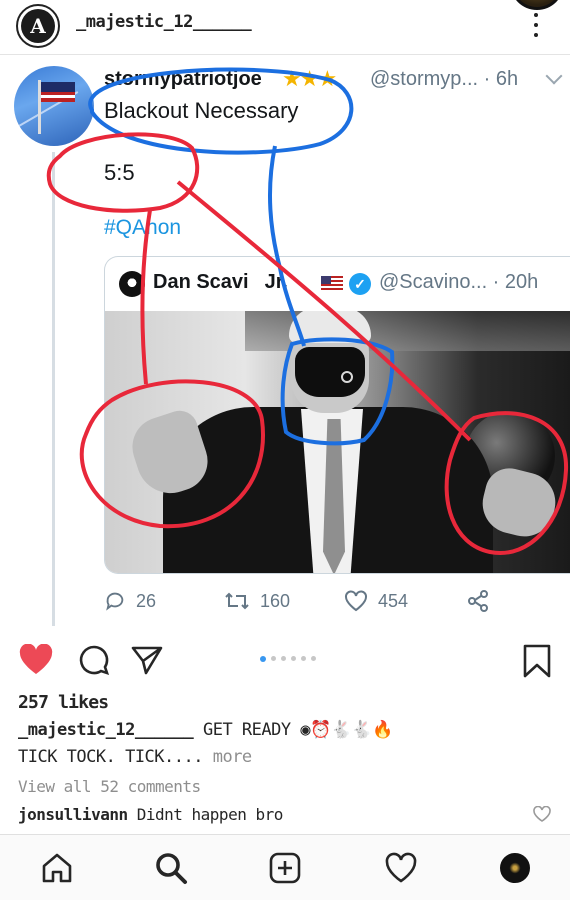  What do you see at coordinates (54, 106) in the screenshot?
I see `tweet-avatar` at bounding box center [54, 106].